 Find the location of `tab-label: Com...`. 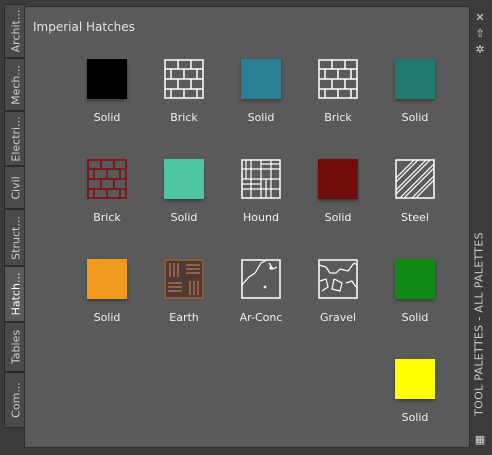

tab-label: Com... is located at coordinates (15, 400).